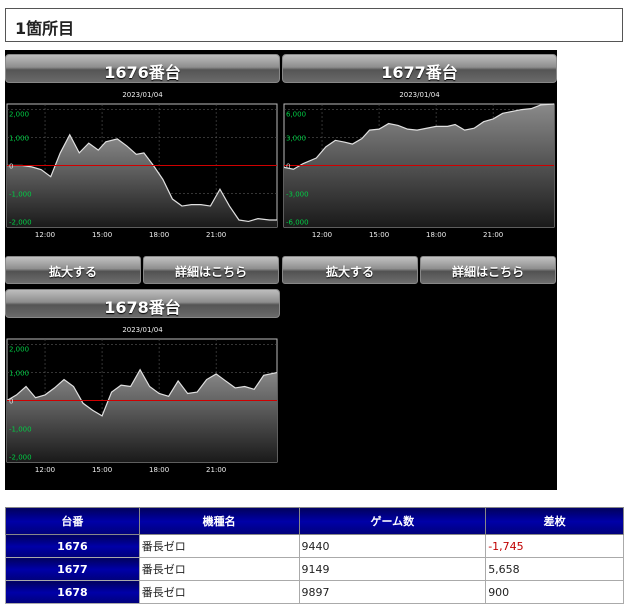  What do you see at coordinates (419, 68) in the screenshot?
I see `machine-title-bar: 1677番台` at bounding box center [419, 68].